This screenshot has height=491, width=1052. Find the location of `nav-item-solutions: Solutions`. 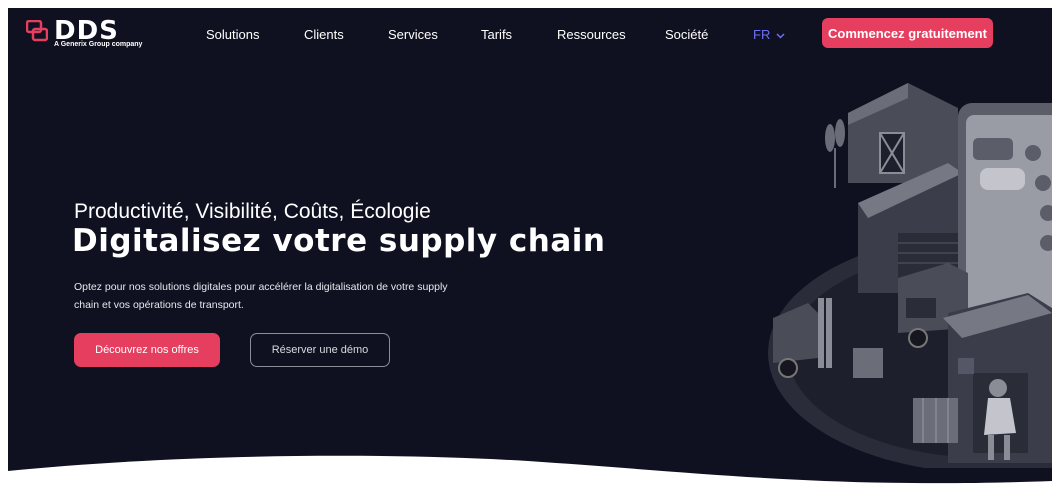

nav-item-solutions: Solutions is located at coordinates (232, 34).